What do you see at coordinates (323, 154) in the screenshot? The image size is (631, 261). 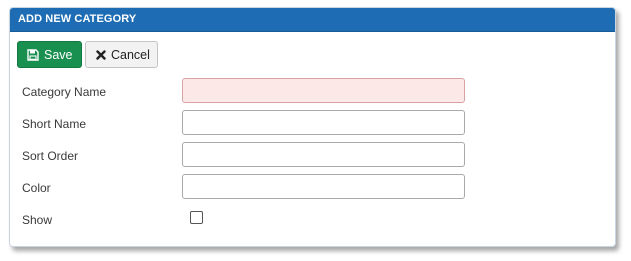 I see `sort-order-input` at bounding box center [323, 154].